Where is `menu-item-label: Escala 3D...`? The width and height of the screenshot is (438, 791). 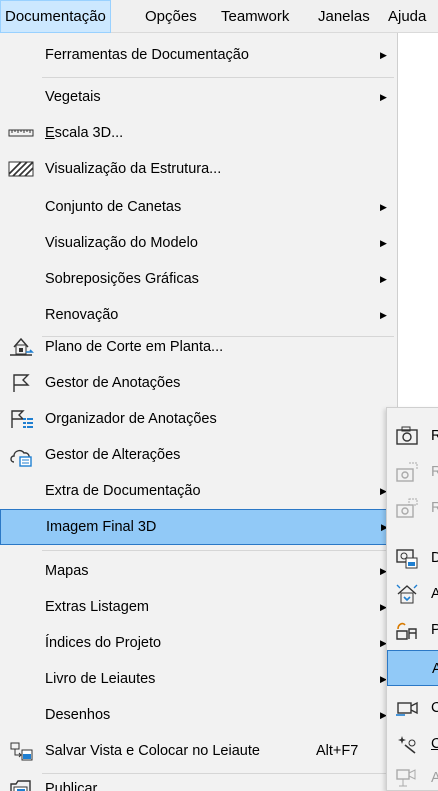 menu-item-label: Escala 3D... is located at coordinates (84, 133).